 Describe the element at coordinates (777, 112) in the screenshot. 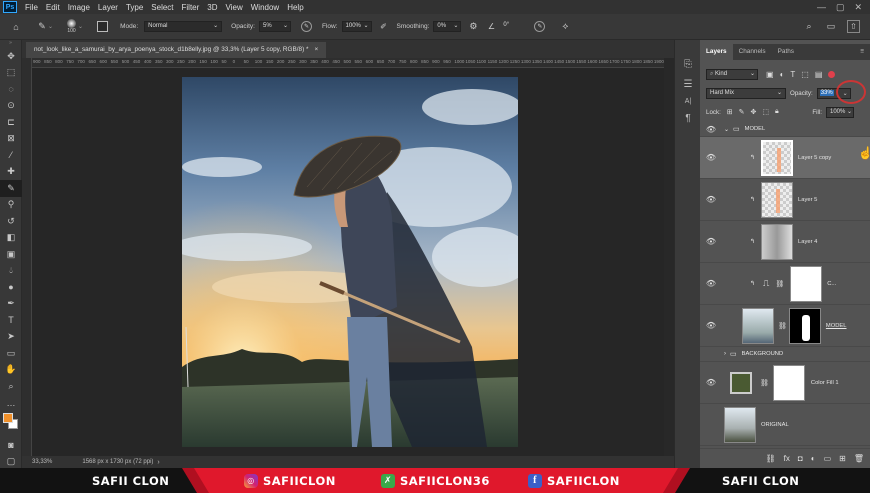

I see `lock-all-icon: 🔒︎` at that location.